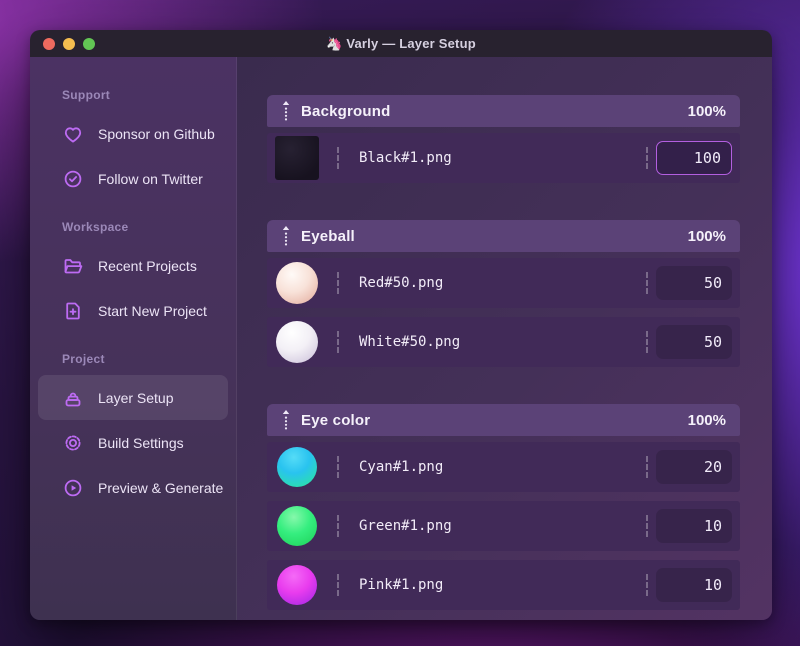 This screenshot has width=800, height=646. What do you see at coordinates (86, 95) in the screenshot?
I see `section-label-support: Support` at bounding box center [86, 95].